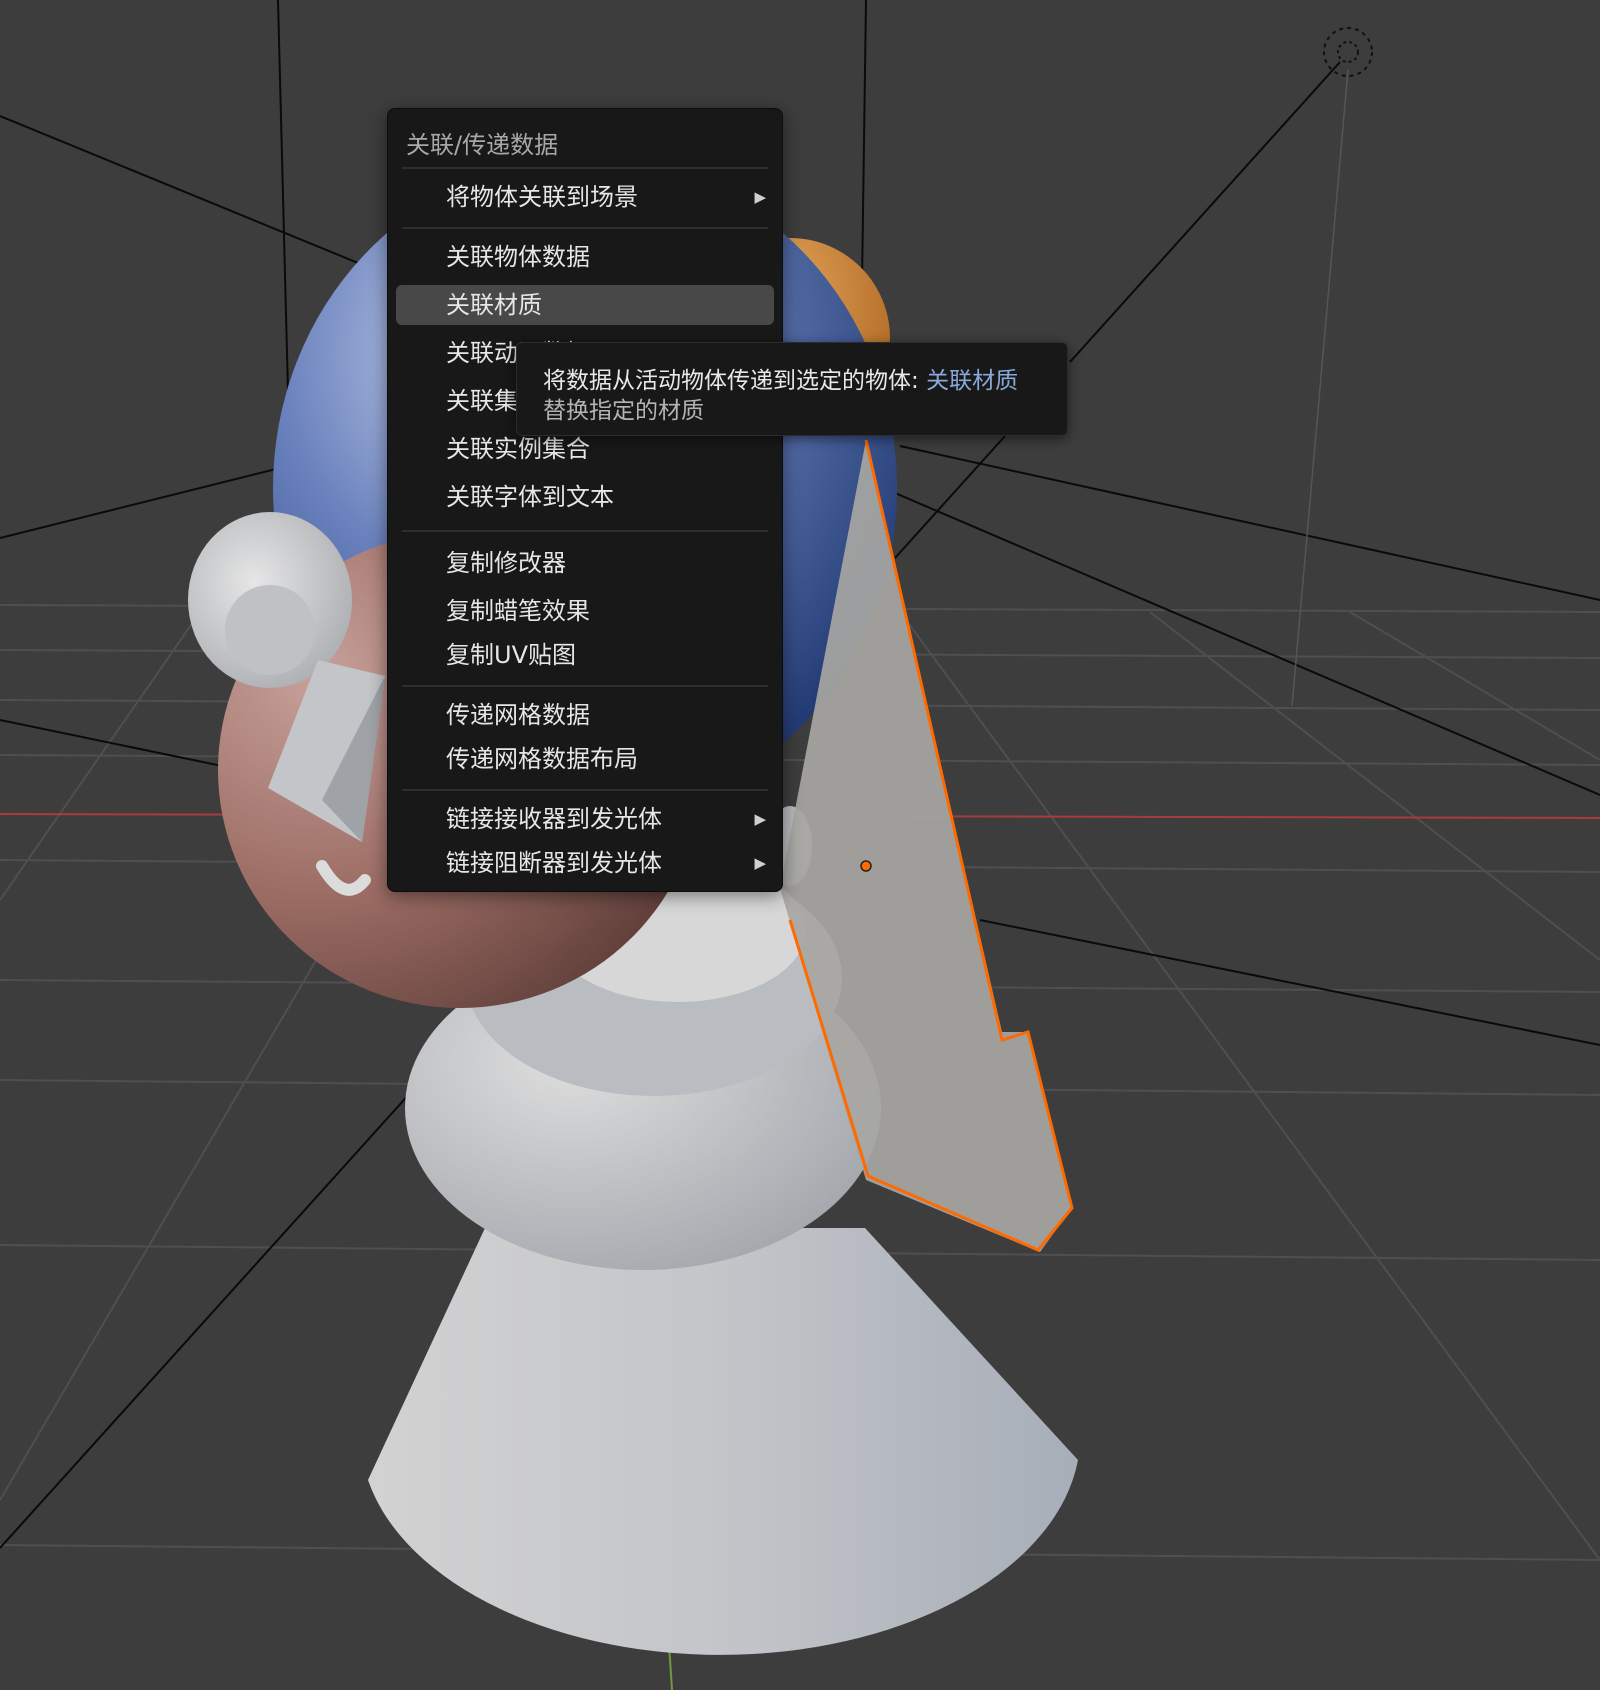  Describe the element at coordinates (542, 197) in the screenshot. I see `menu-item-label: 将物体关联到场景` at that location.